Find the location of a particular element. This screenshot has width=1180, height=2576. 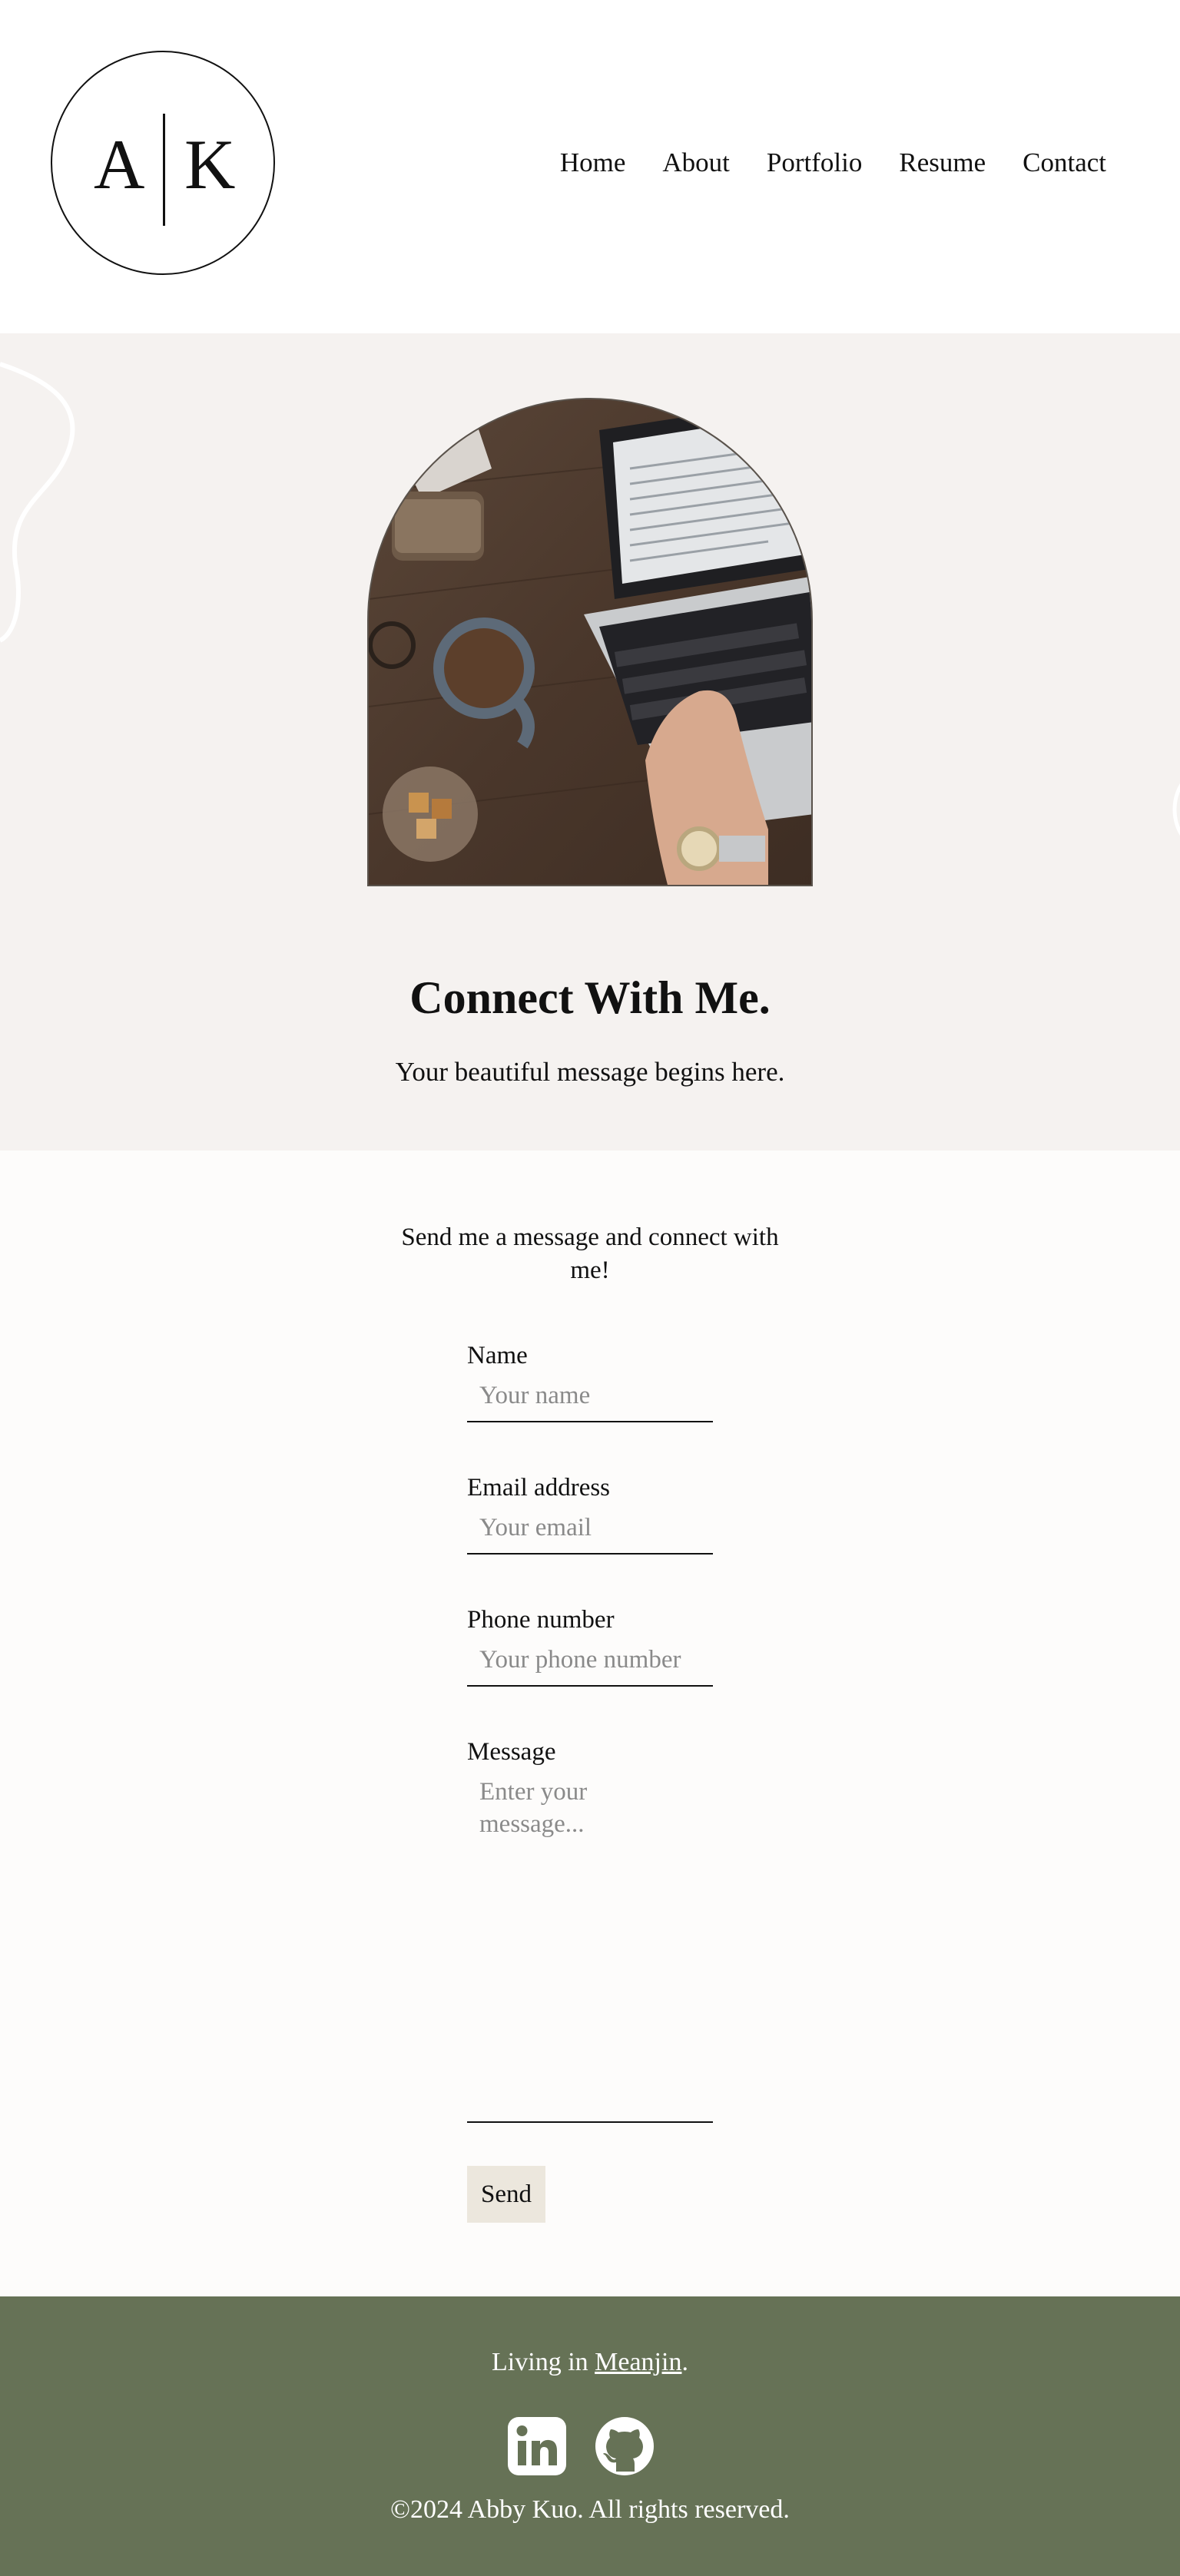

email-label: Email address is located at coordinates (539, 1488).